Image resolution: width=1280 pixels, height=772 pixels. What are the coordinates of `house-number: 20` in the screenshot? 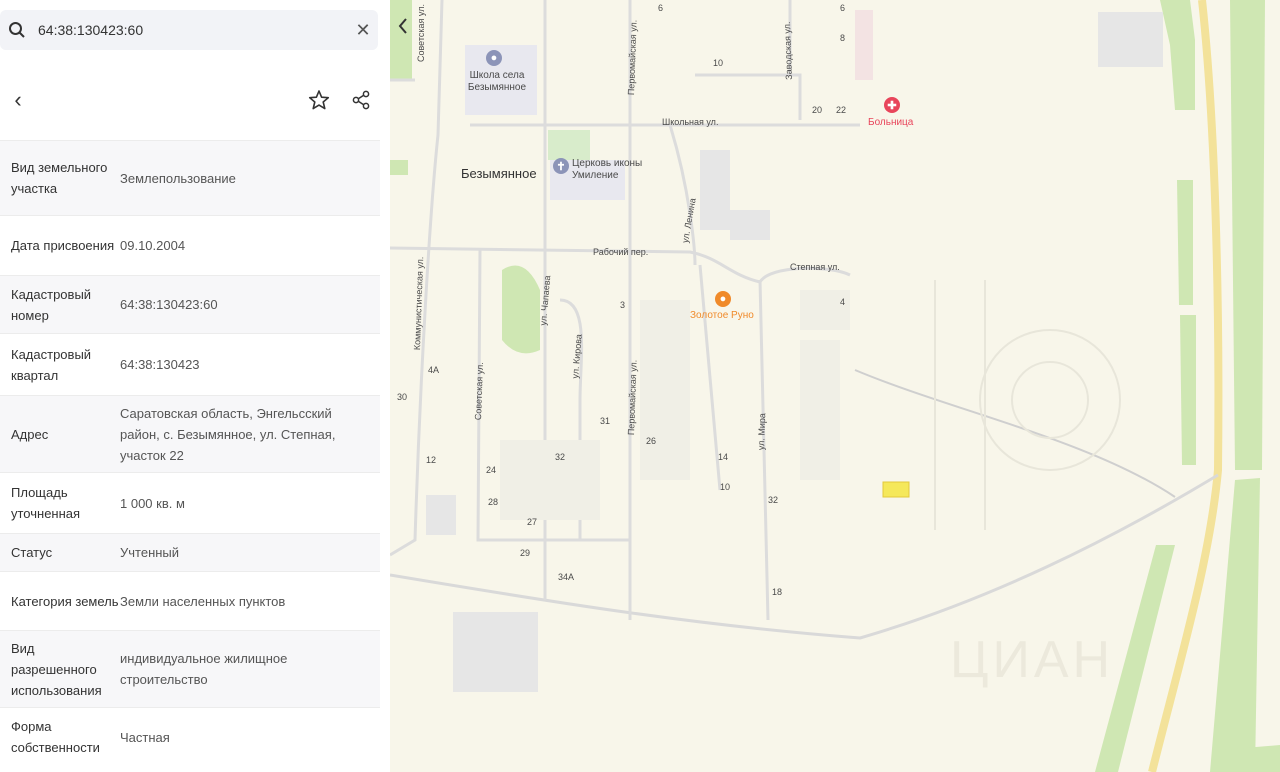 It's located at (817, 110).